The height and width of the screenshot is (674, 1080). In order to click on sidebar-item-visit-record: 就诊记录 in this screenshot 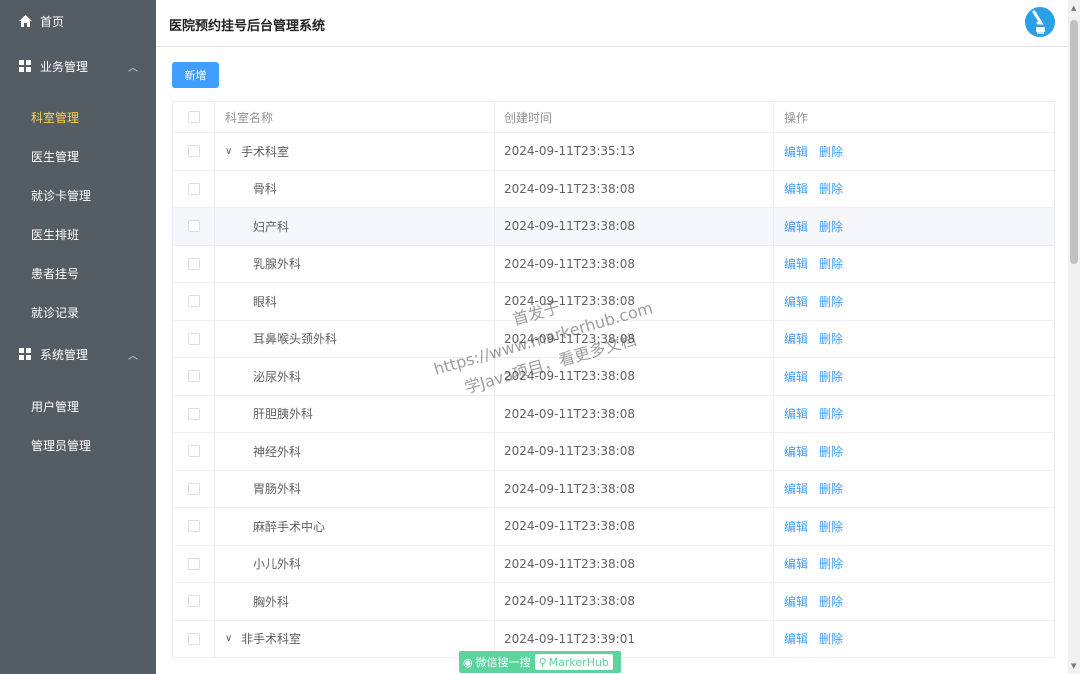, I will do `click(78, 312)`.